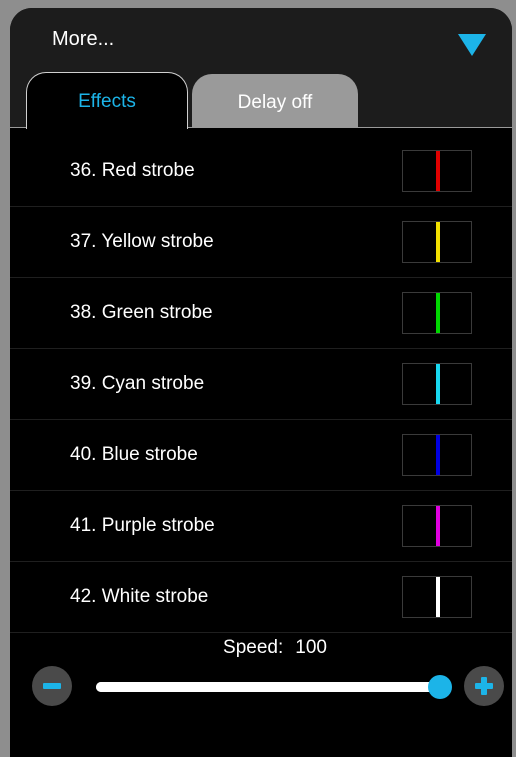  I want to click on effect-label: 36. Red strobe, so click(132, 170).